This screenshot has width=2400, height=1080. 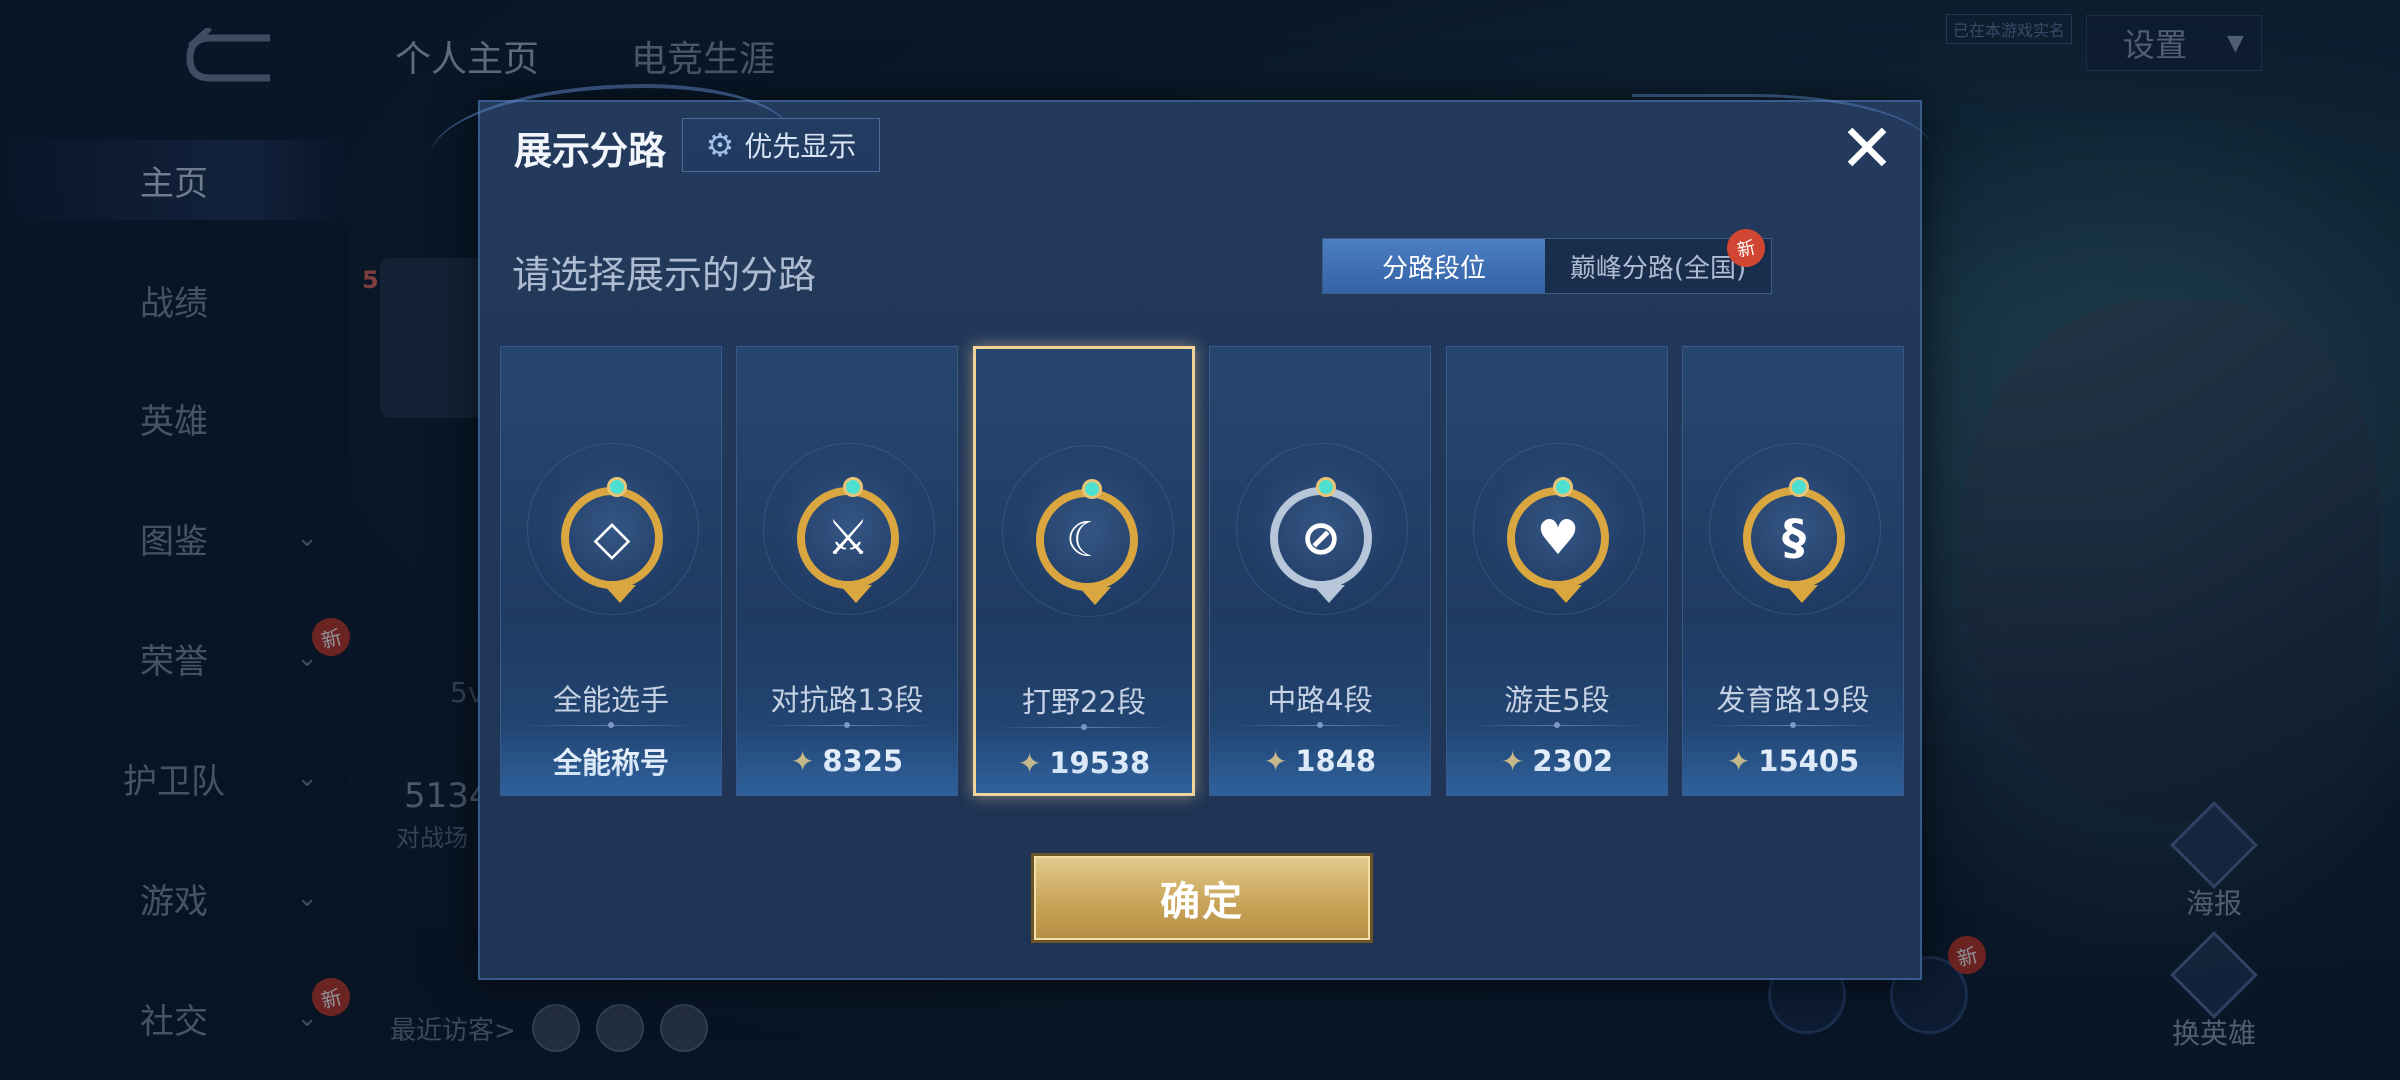 What do you see at coordinates (1867, 149) in the screenshot?
I see `close-icon: ✕` at bounding box center [1867, 149].